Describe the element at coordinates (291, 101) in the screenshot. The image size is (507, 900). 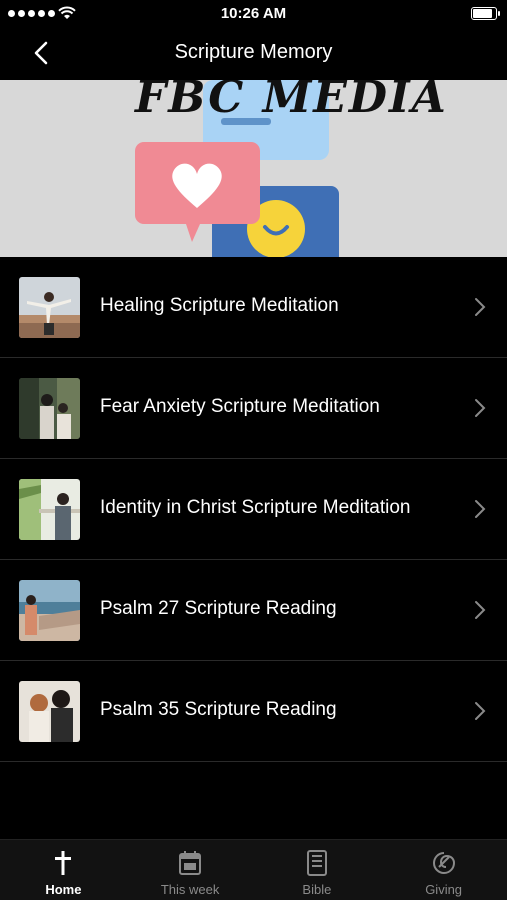
I see `banner-logo-text: FBC MEDIA` at that location.